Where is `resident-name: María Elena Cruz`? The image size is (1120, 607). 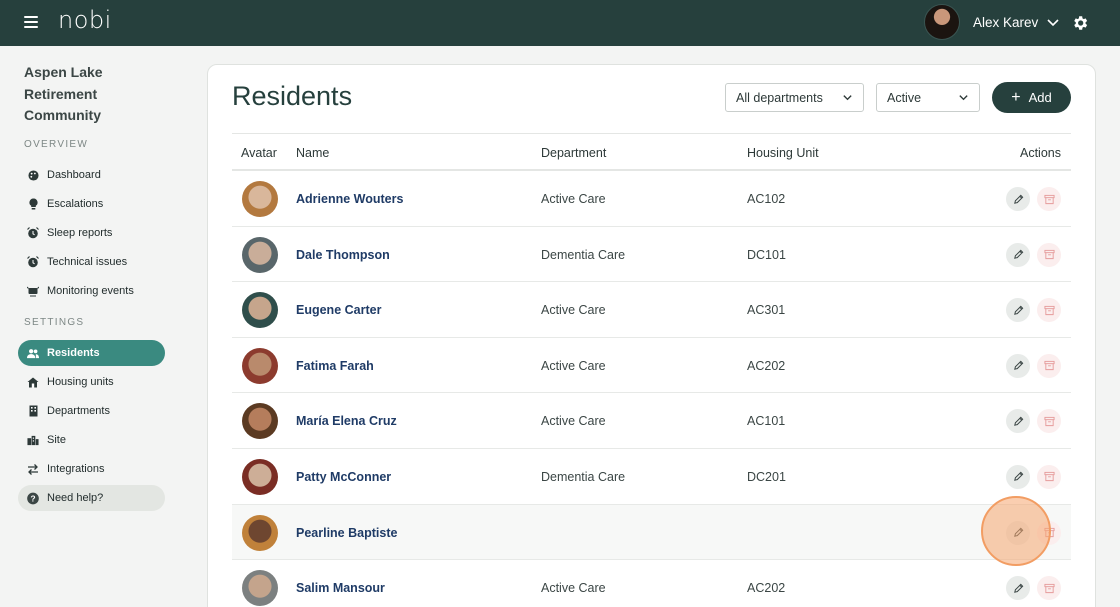 resident-name: María Elena Cruz is located at coordinates (346, 421).